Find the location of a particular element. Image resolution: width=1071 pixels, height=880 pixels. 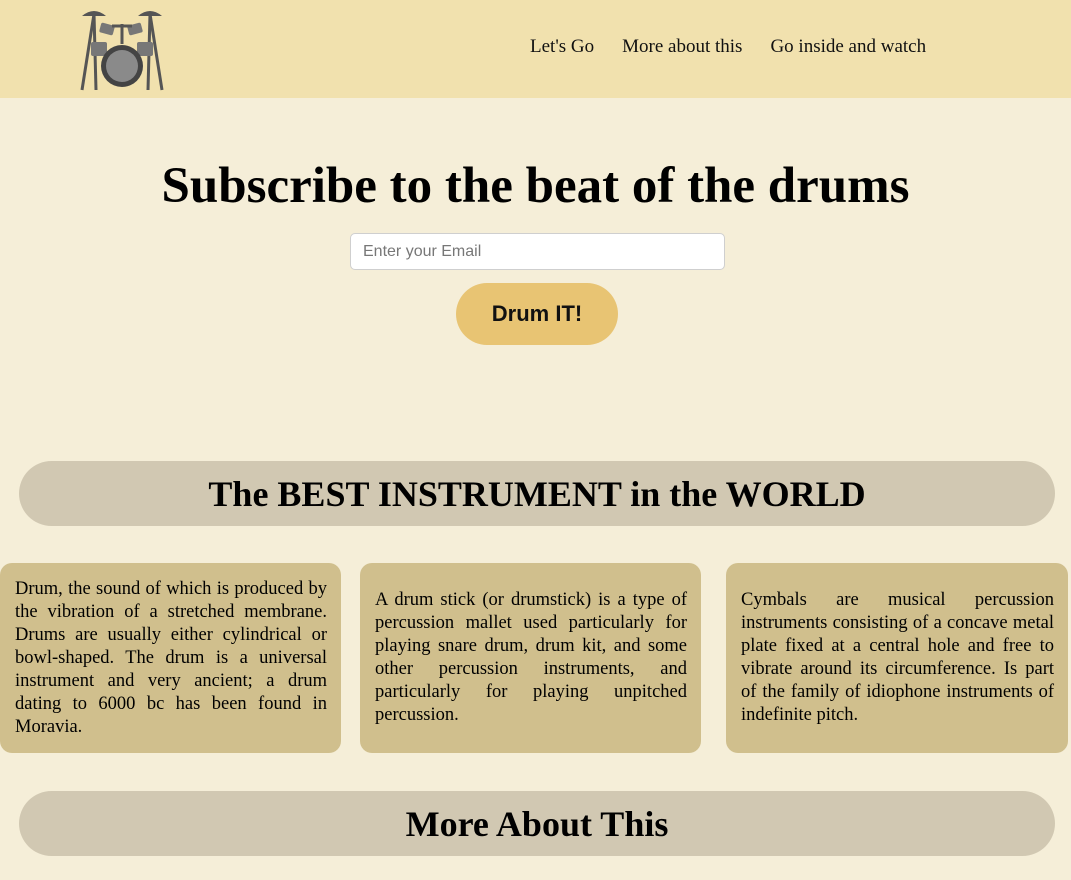

section-title: The BEST INSTRUMENT in the WORLD is located at coordinates (537, 493).